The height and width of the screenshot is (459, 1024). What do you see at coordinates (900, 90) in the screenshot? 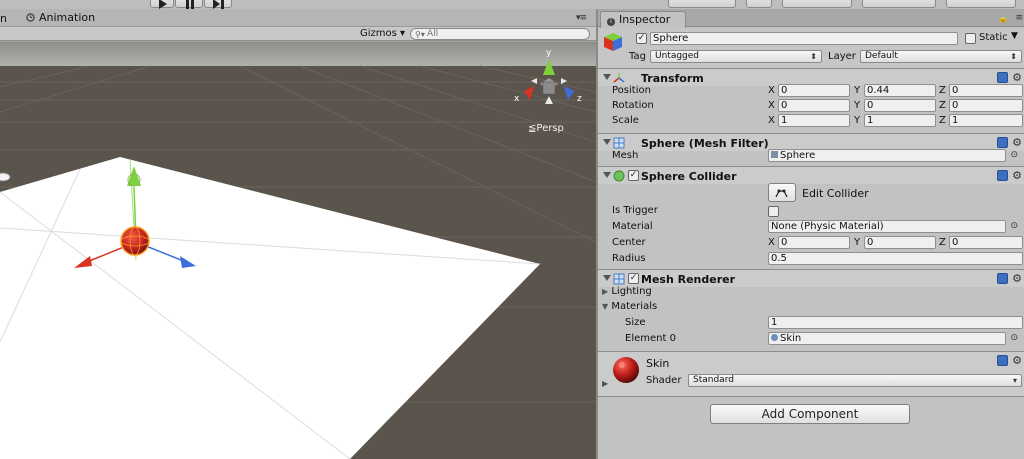
I see `position-y-field: 0.44` at bounding box center [900, 90].